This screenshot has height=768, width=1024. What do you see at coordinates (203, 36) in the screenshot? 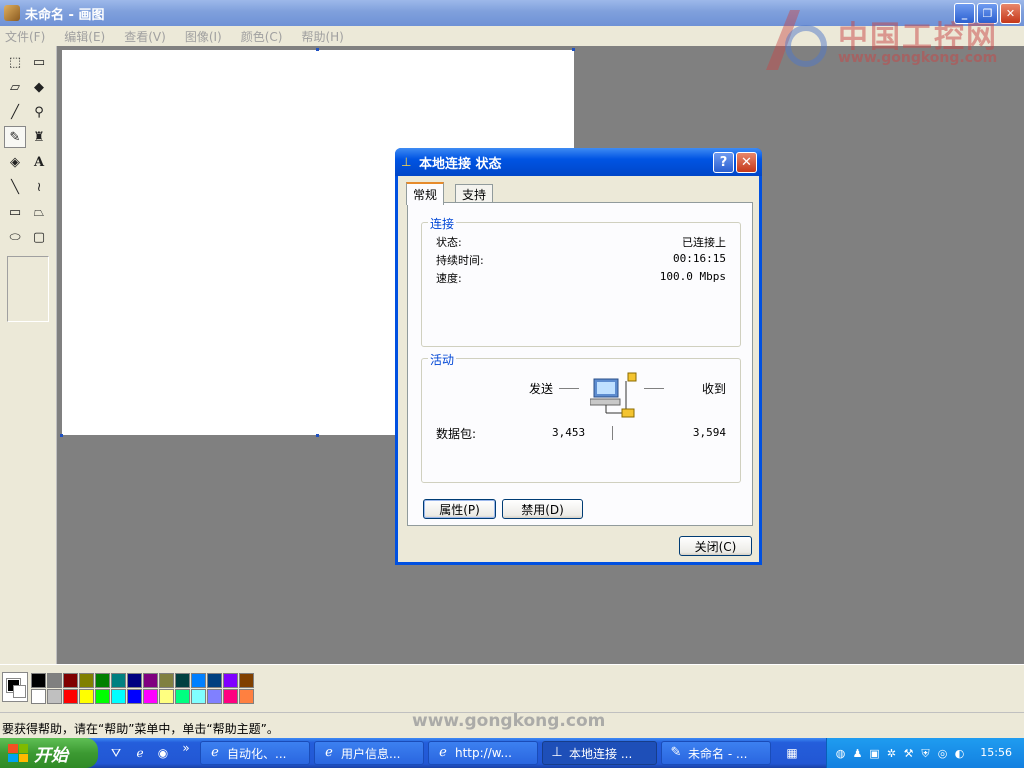
I see `menu-image: 图像(I)` at bounding box center [203, 36].